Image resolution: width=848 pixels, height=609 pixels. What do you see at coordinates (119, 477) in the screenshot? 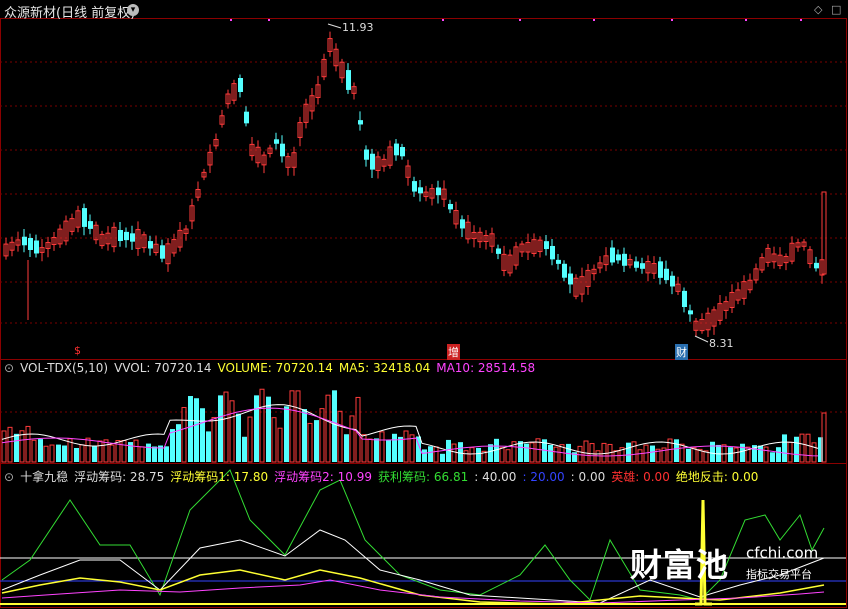
I see `float-chips: 浮动筹码: 28.75` at bounding box center [119, 477].